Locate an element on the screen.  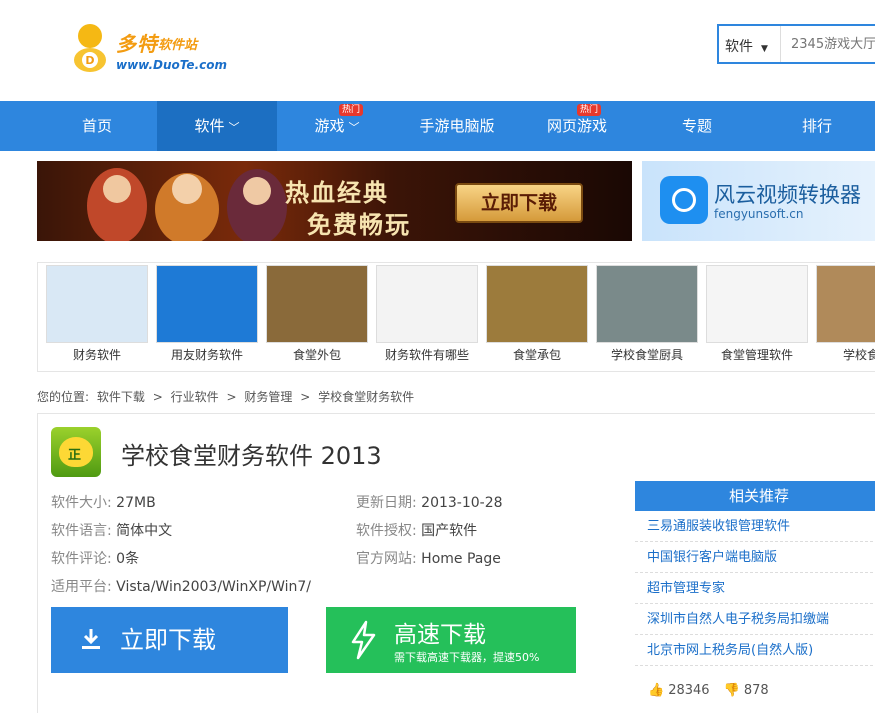
info-key: 软件授权: is located at coordinates (386, 531).